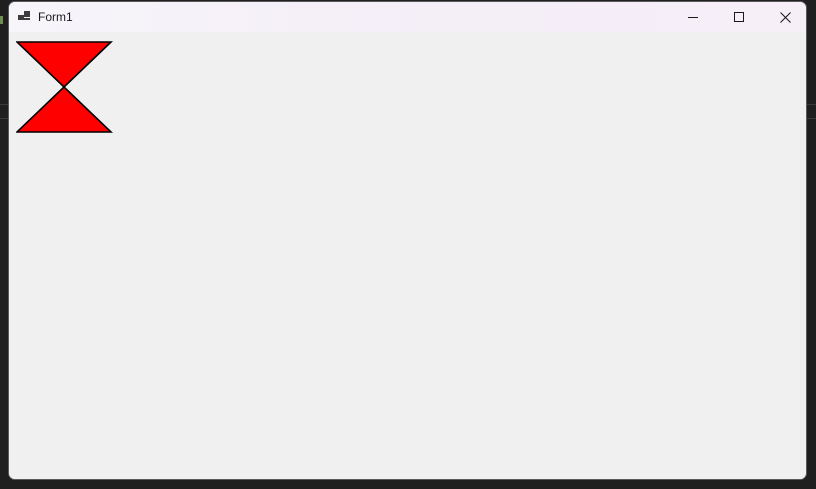 The width and height of the screenshot is (816, 489). What do you see at coordinates (407, 17) in the screenshot?
I see `title-bar: Form1` at bounding box center [407, 17].